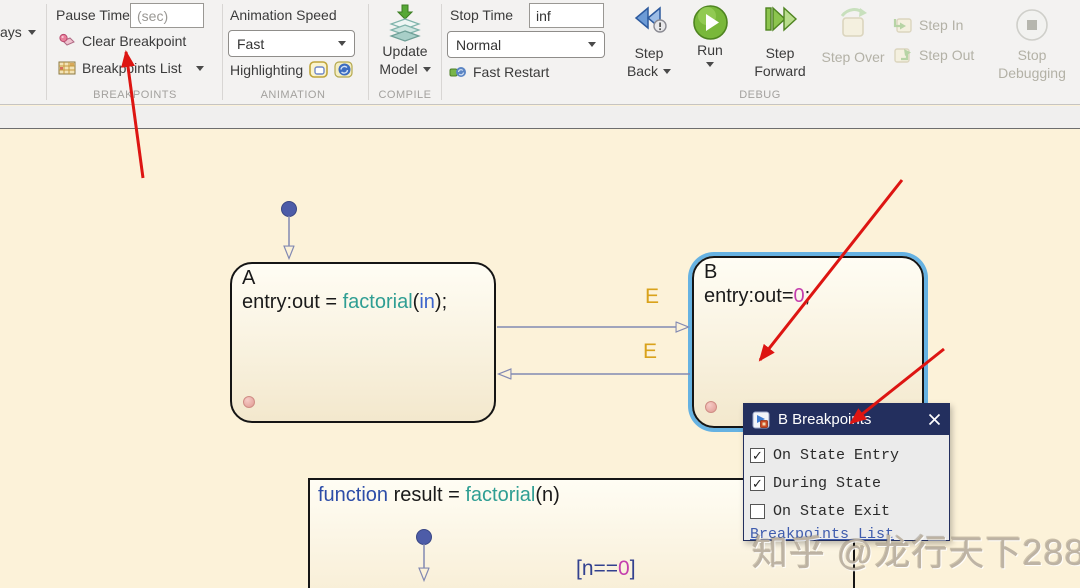 This screenshot has width=1080, height=588. Describe the element at coordinates (711, 272) in the screenshot. I see `state-b-name: B` at that location.